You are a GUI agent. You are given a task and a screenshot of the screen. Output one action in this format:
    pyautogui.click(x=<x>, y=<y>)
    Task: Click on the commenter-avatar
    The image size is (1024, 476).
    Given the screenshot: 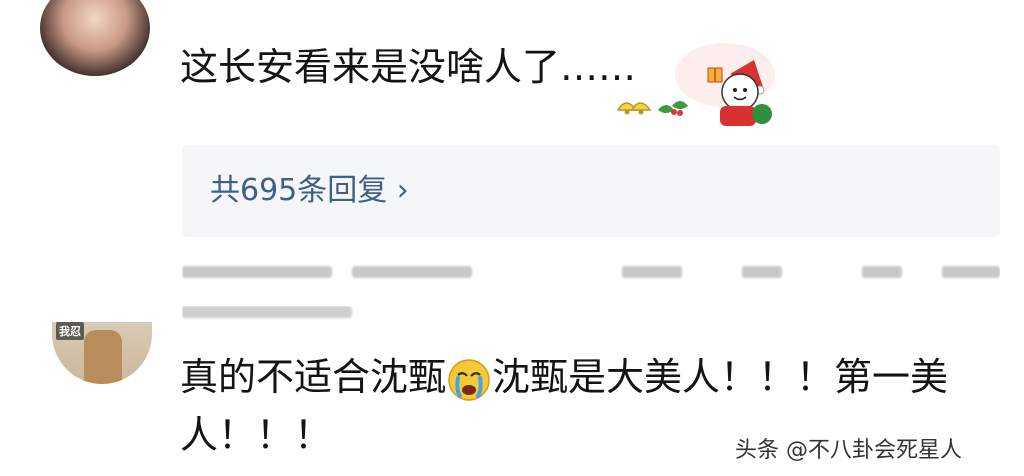 What is the action you would take?
    pyautogui.click(x=95, y=38)
    